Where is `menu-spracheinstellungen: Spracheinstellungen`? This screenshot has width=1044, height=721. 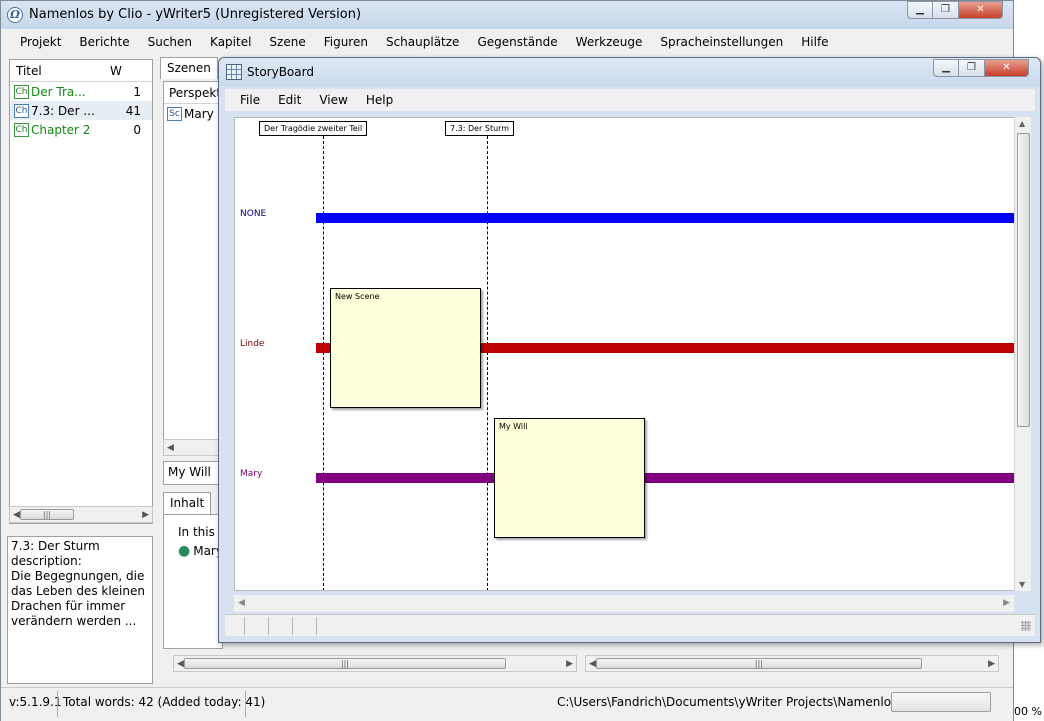 menu-spracheinstellungen: Spracheinstellungen is located at coordinates (721, 42).